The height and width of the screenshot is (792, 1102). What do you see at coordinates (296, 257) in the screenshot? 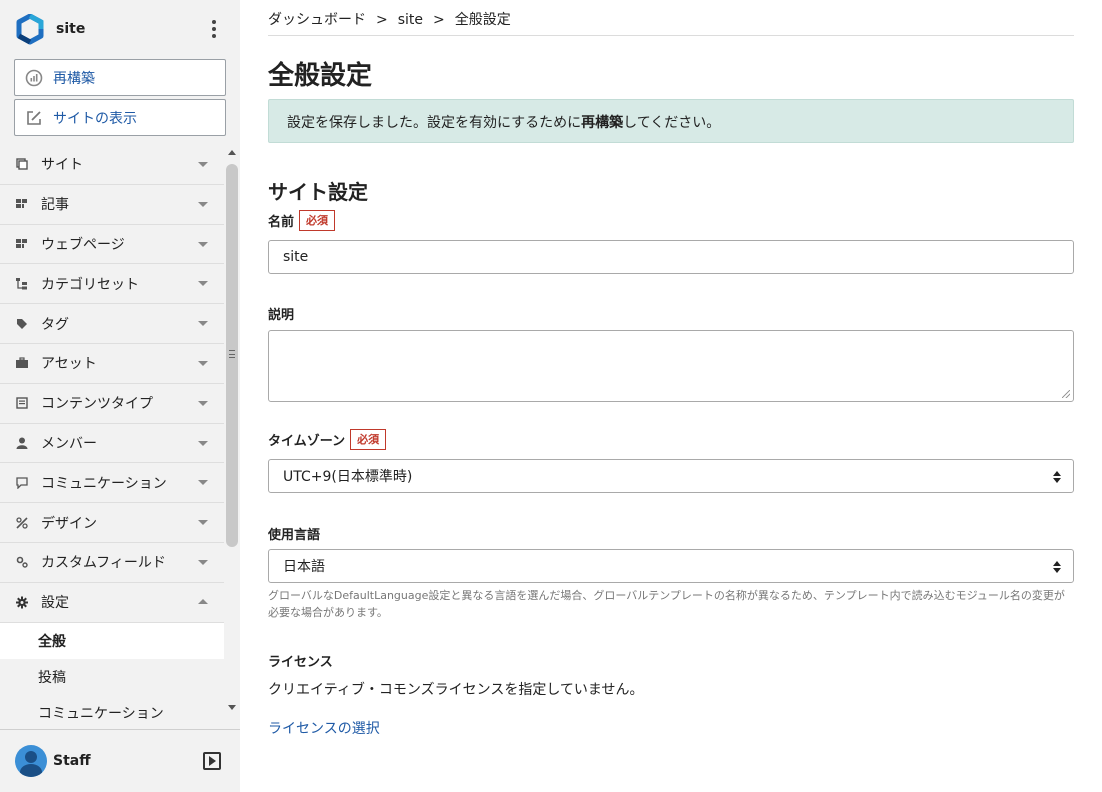
I see `name-input-value: site` at bounding box center [296, 257].